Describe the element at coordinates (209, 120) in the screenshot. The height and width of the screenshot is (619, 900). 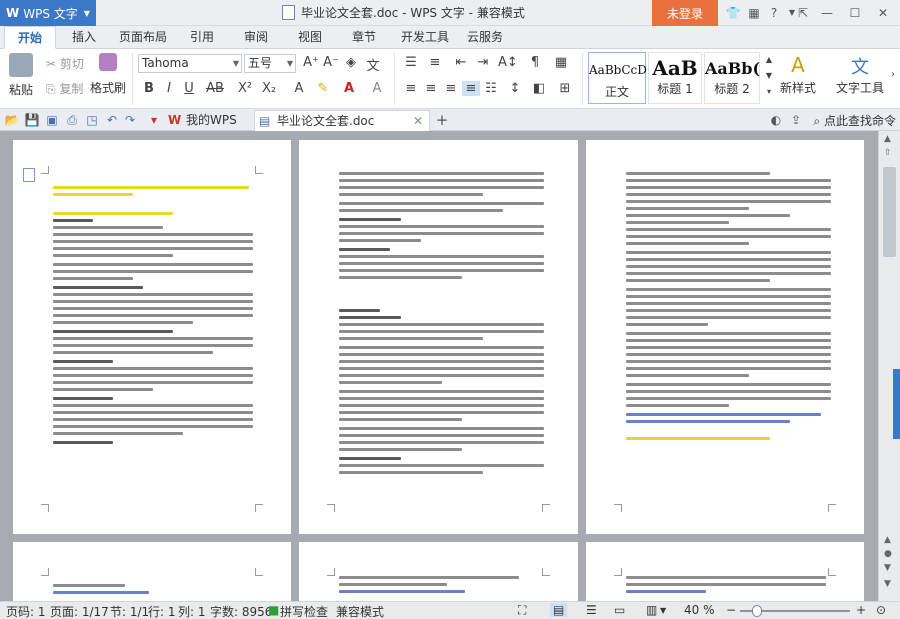
I see `doc-tab-my-wps: W 我的WPS` at that location.